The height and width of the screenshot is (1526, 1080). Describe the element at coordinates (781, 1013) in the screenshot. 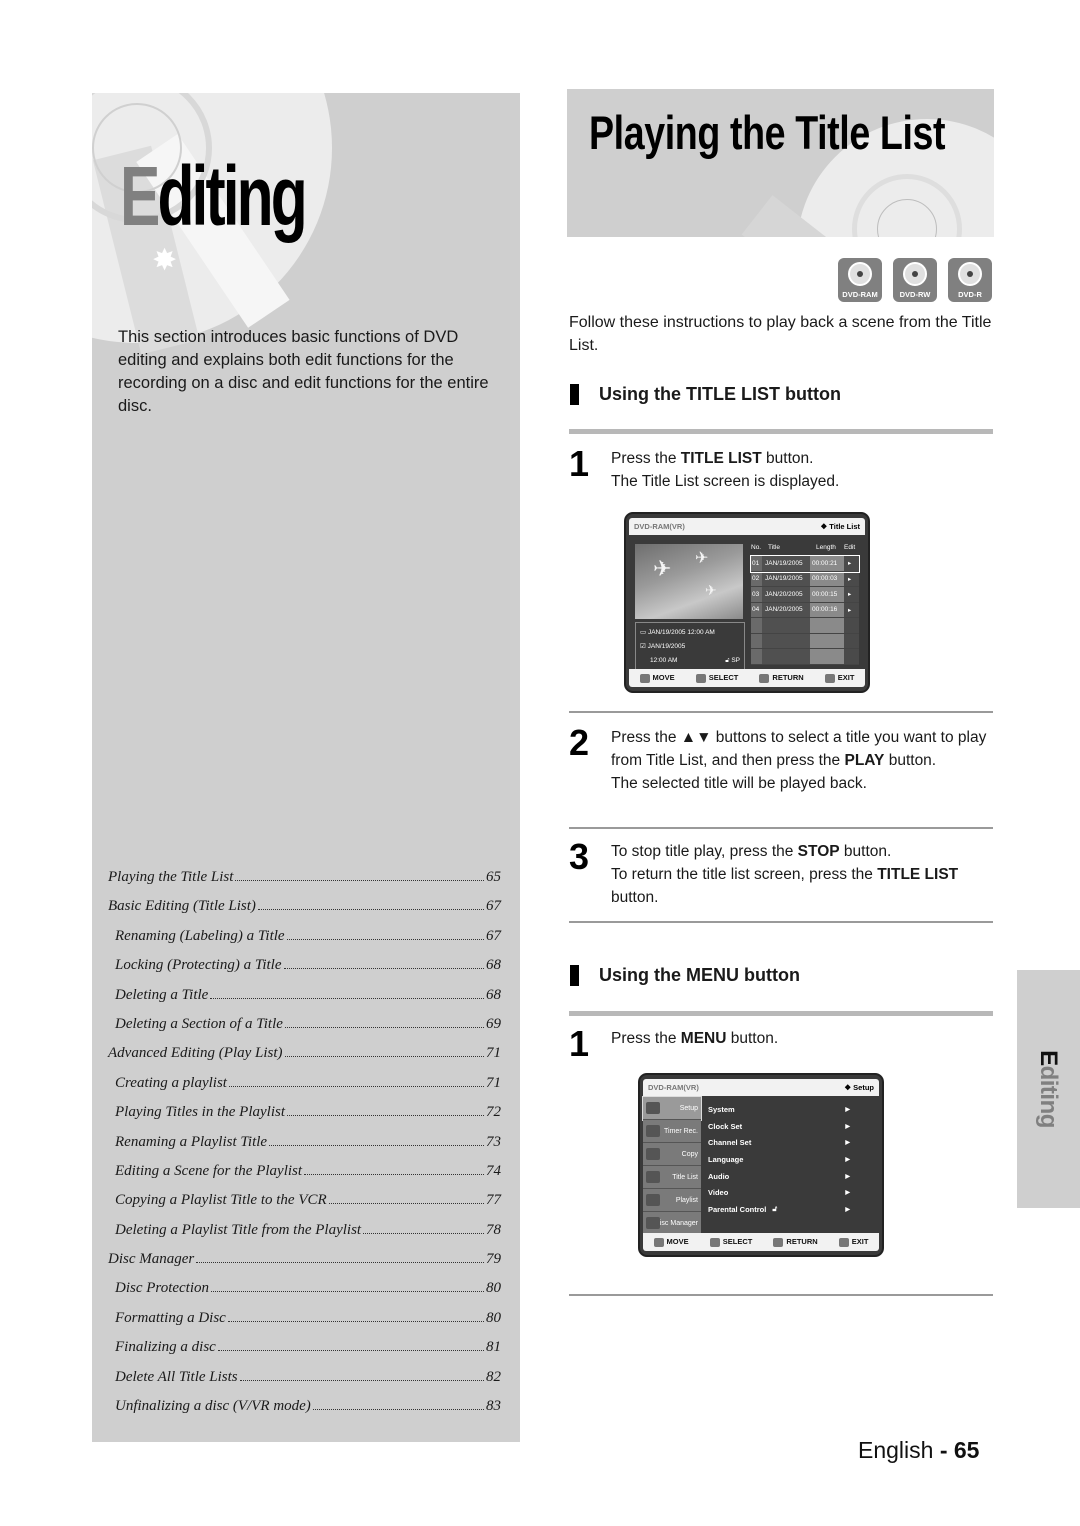

I see `divider` at that location.